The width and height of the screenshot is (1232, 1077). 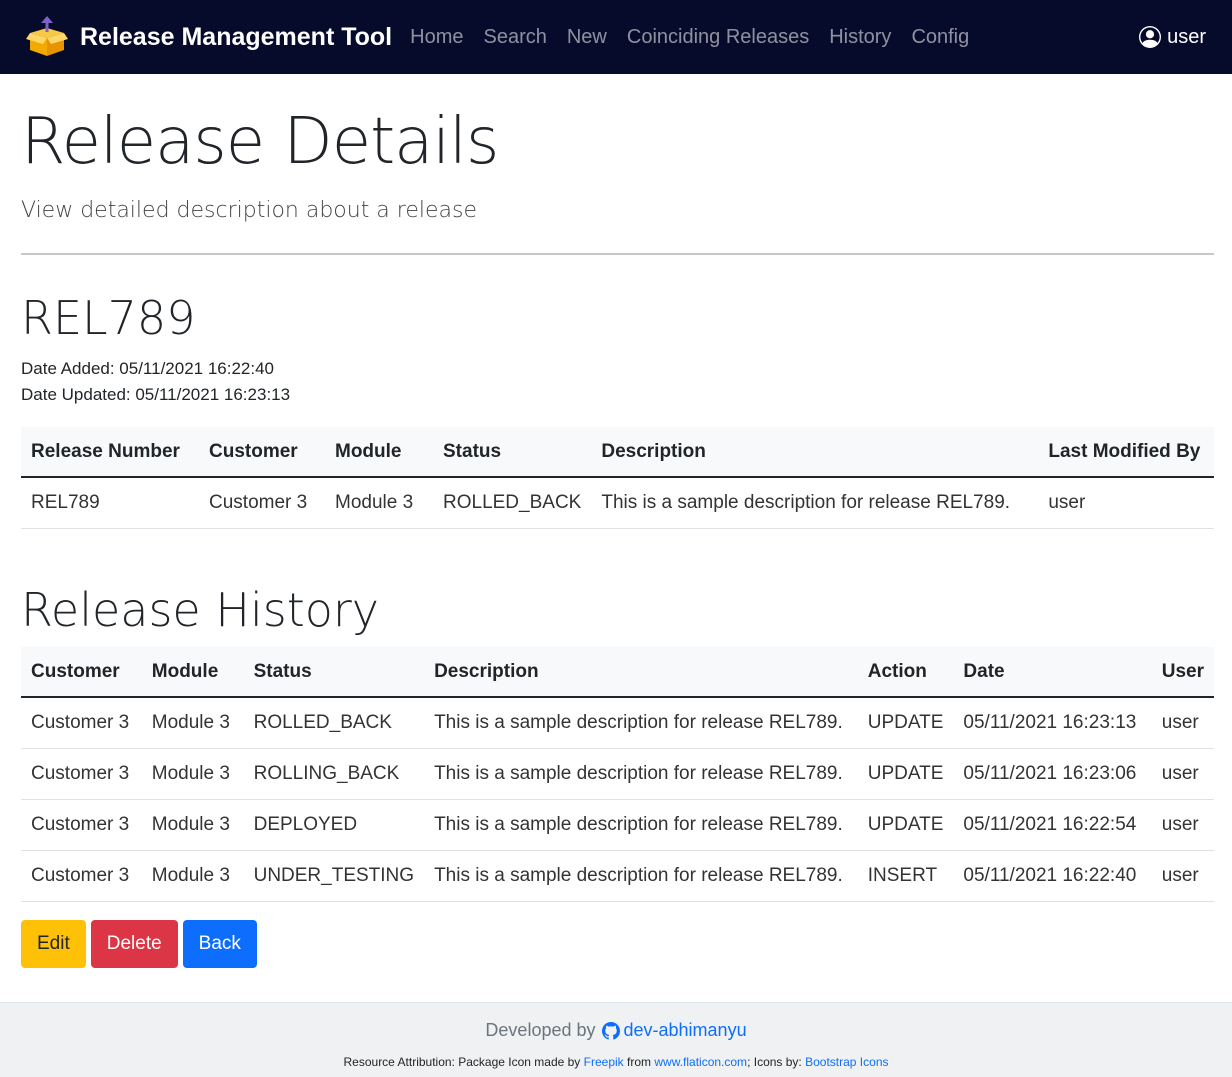 I want to click on github-icon, so click(x=610, y=1030).